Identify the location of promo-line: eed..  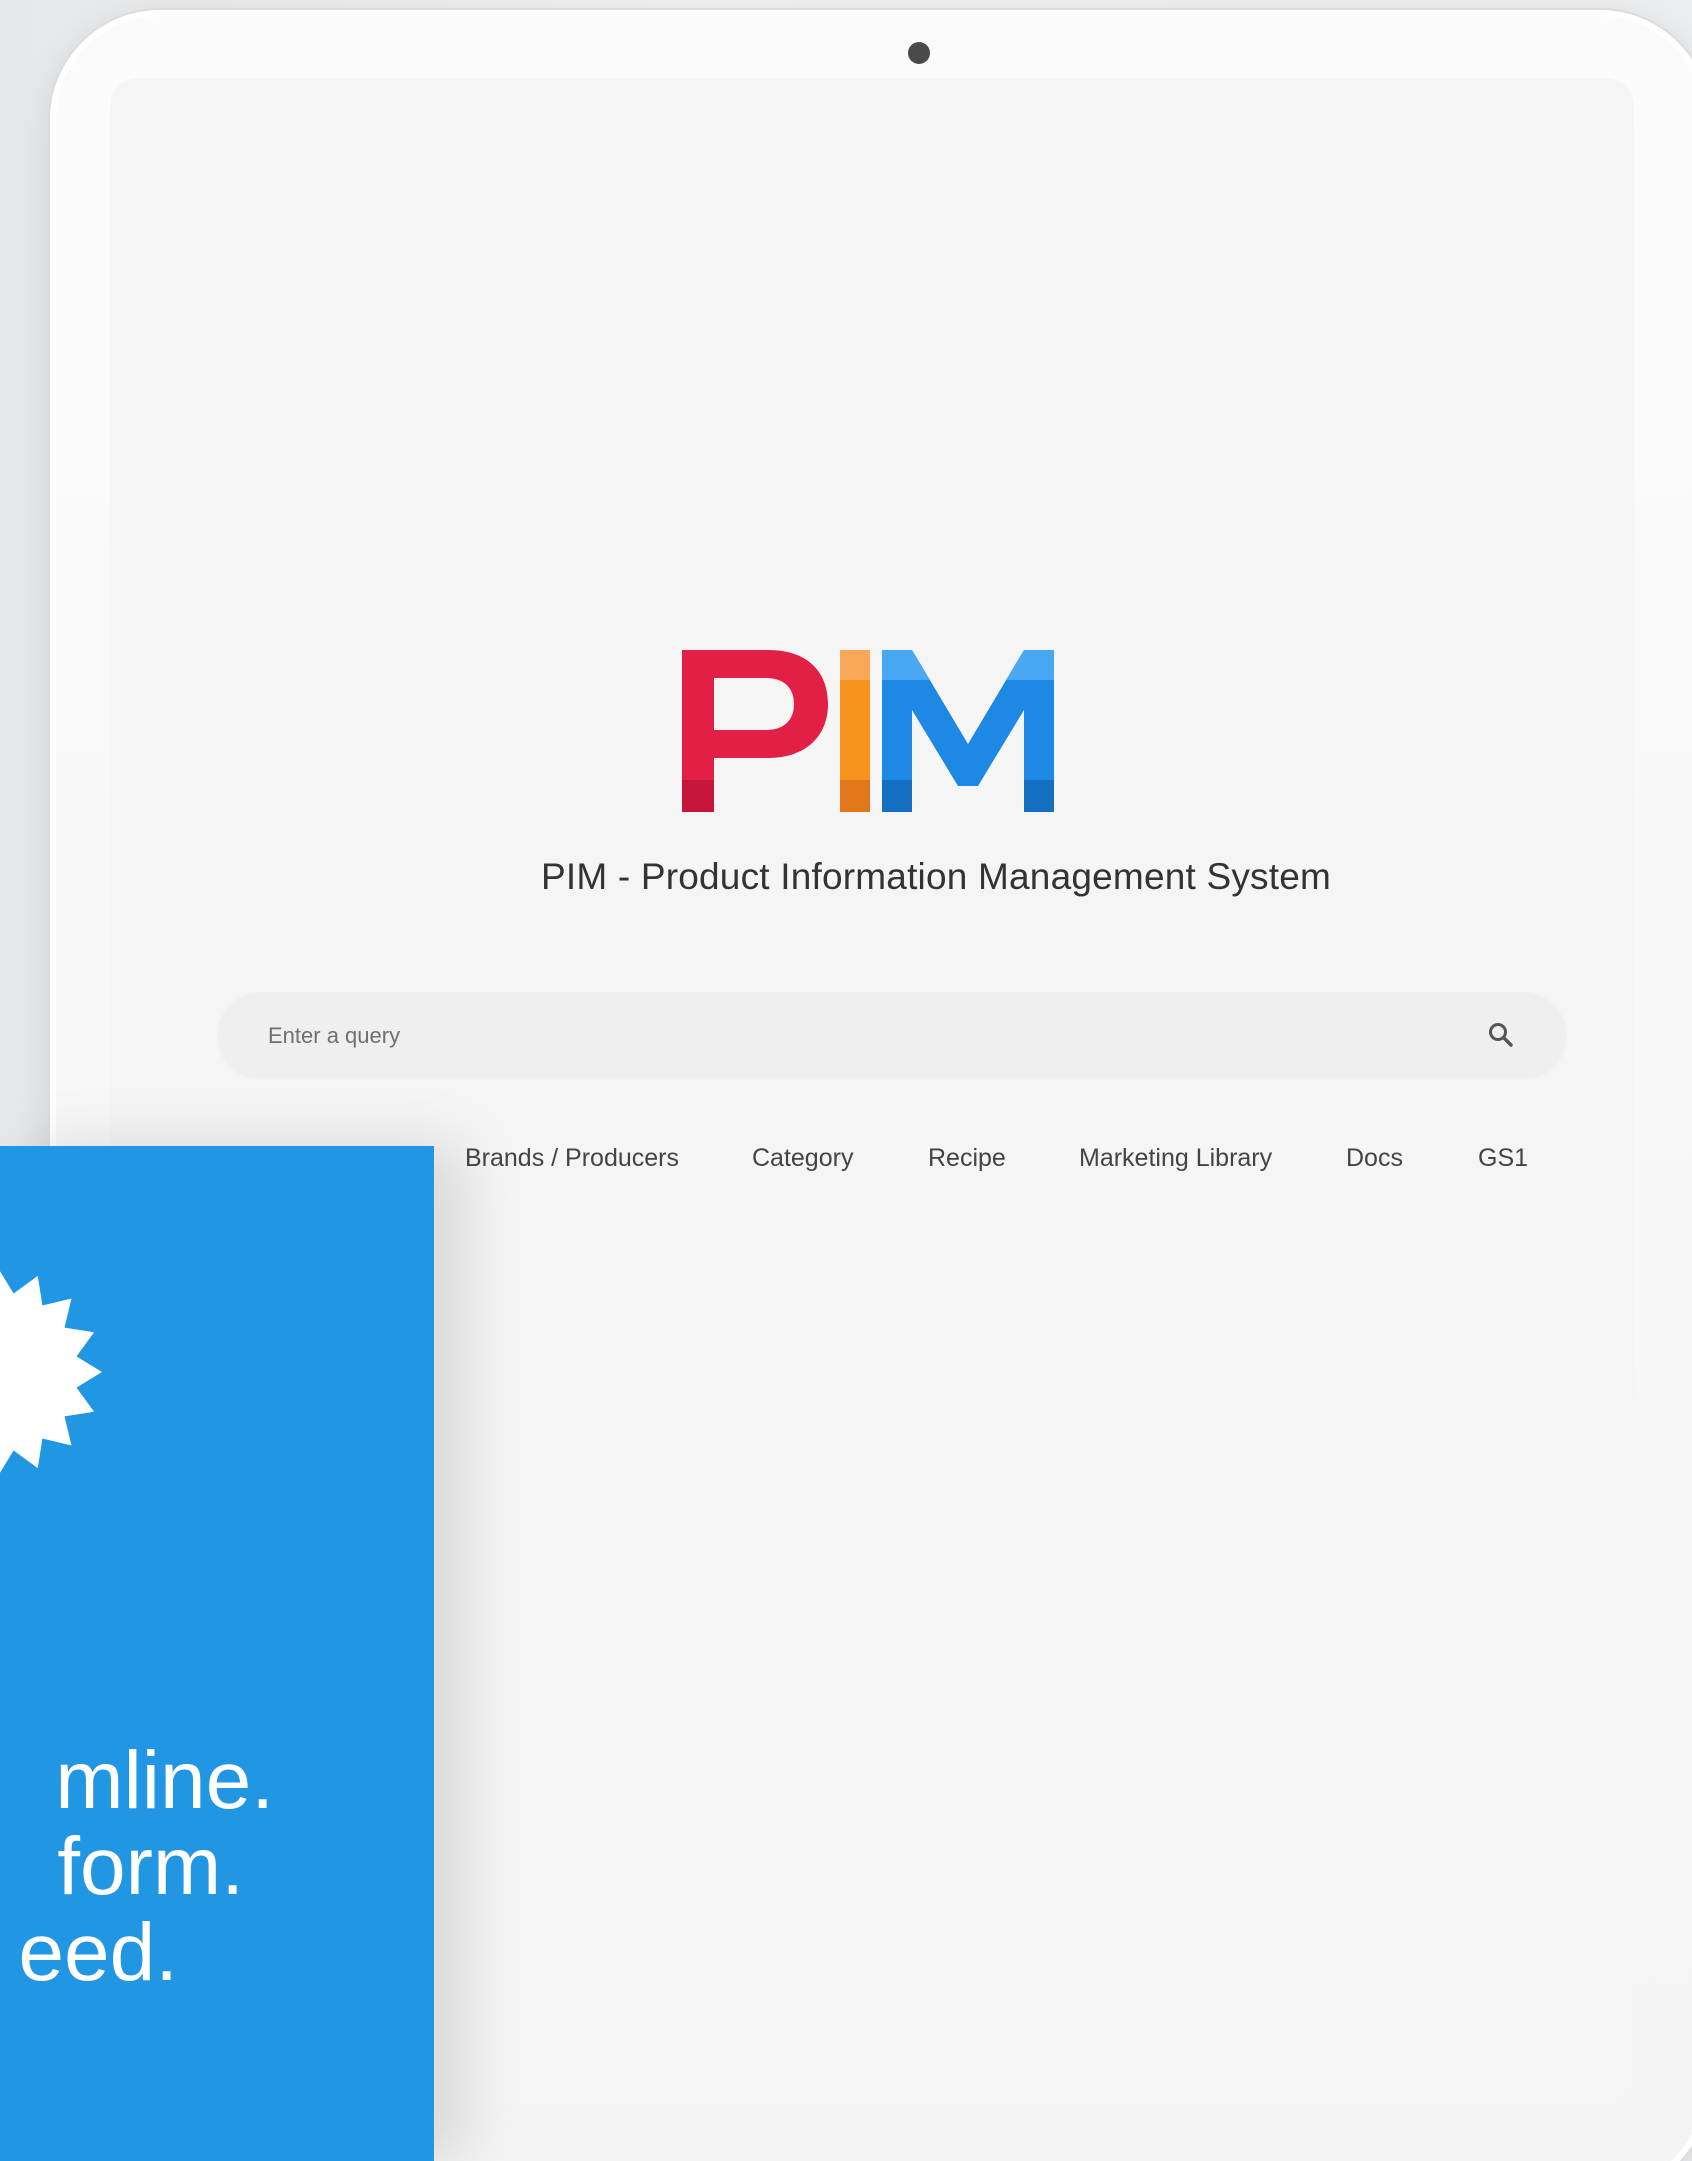
(98, 1952).